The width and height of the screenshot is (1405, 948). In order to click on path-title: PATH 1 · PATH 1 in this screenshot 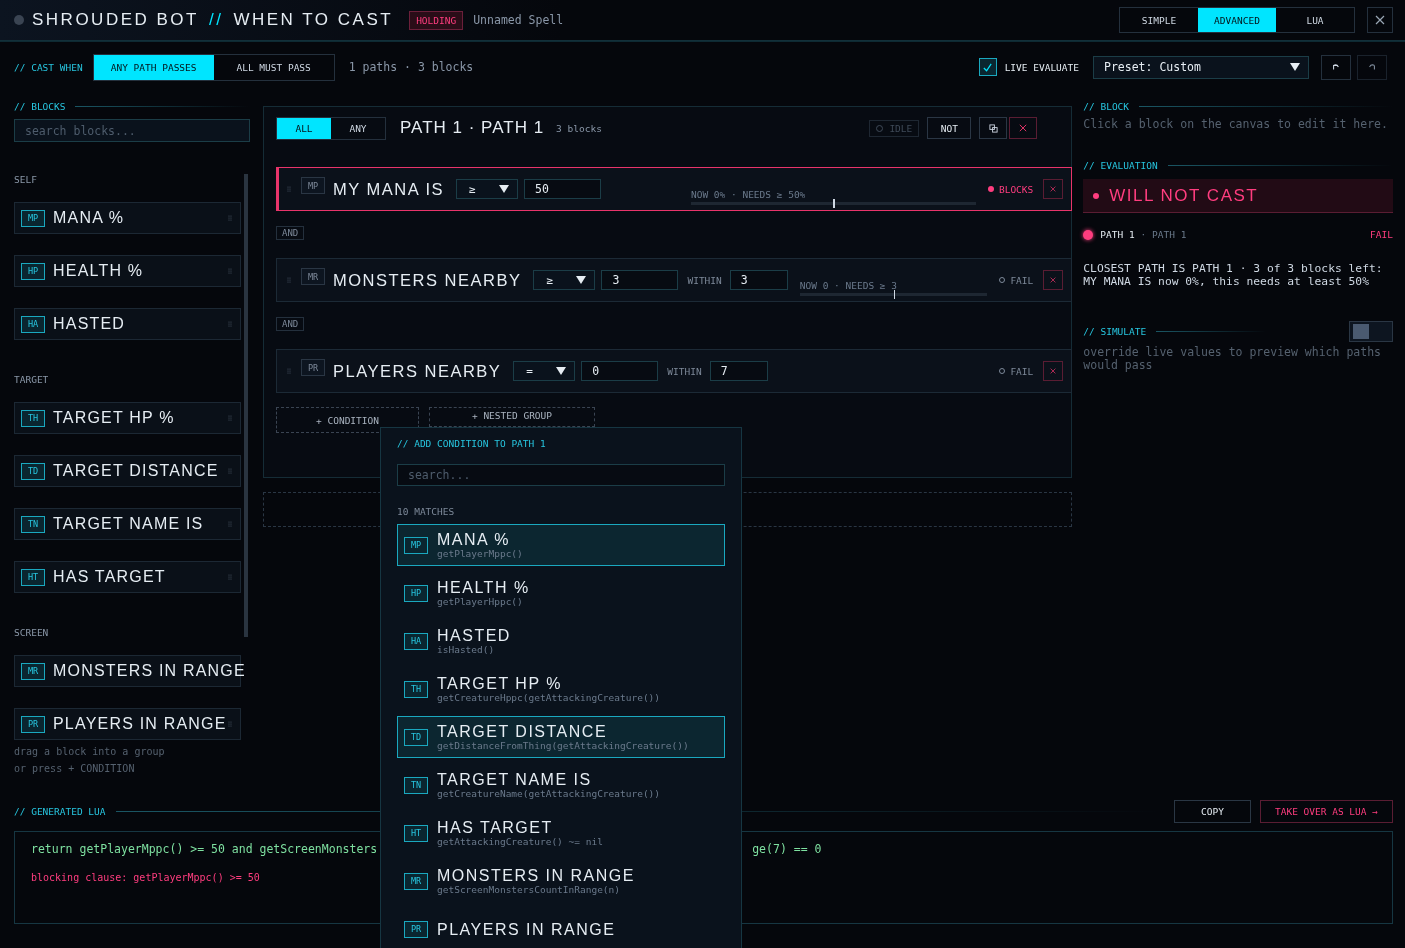, I will do `click(472, 128)`.